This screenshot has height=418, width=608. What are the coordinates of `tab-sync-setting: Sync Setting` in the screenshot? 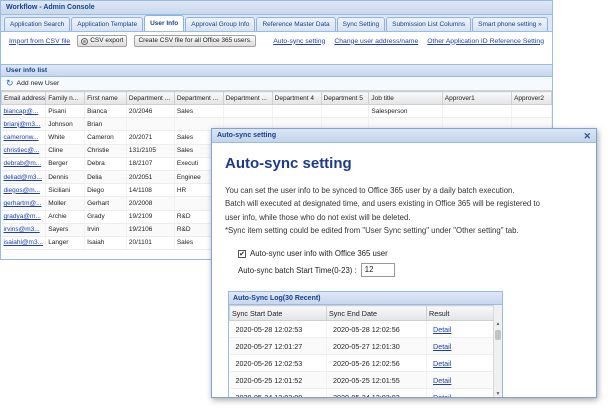 It's located at (361, 24).